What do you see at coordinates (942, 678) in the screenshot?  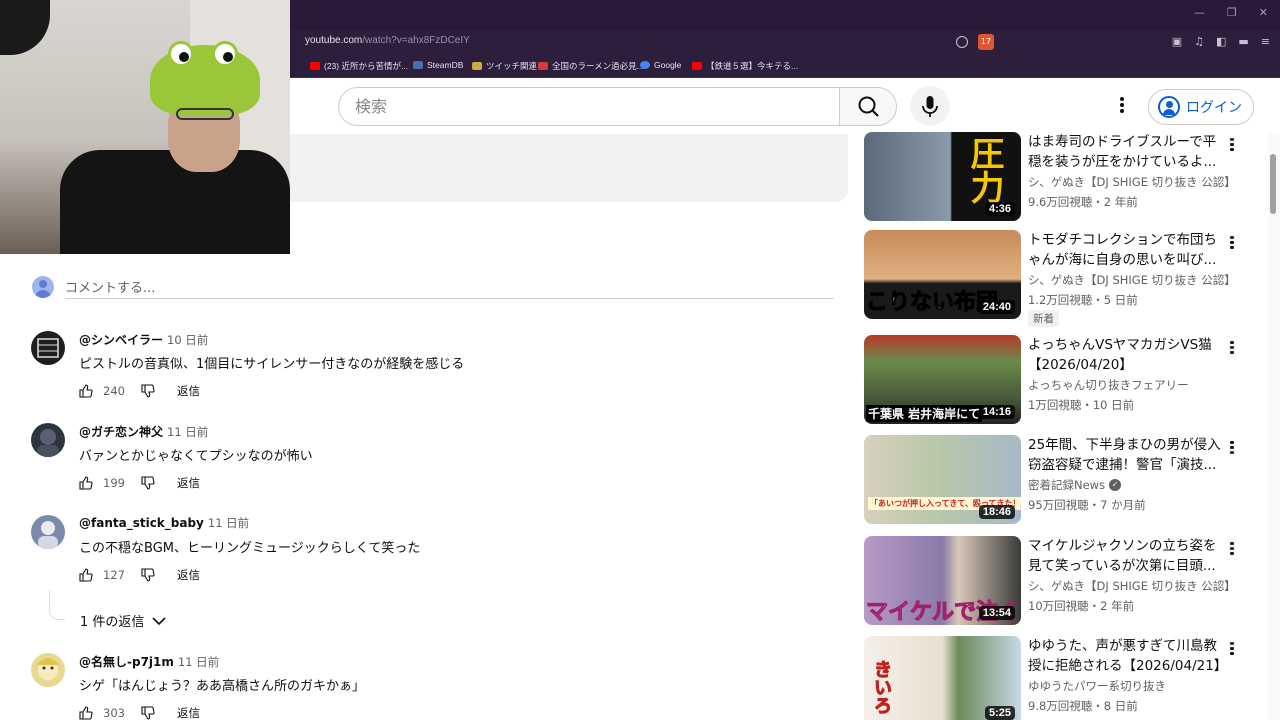 I see `video-thumbnail: きいろ 5:25` at bounding box center [942, 678].